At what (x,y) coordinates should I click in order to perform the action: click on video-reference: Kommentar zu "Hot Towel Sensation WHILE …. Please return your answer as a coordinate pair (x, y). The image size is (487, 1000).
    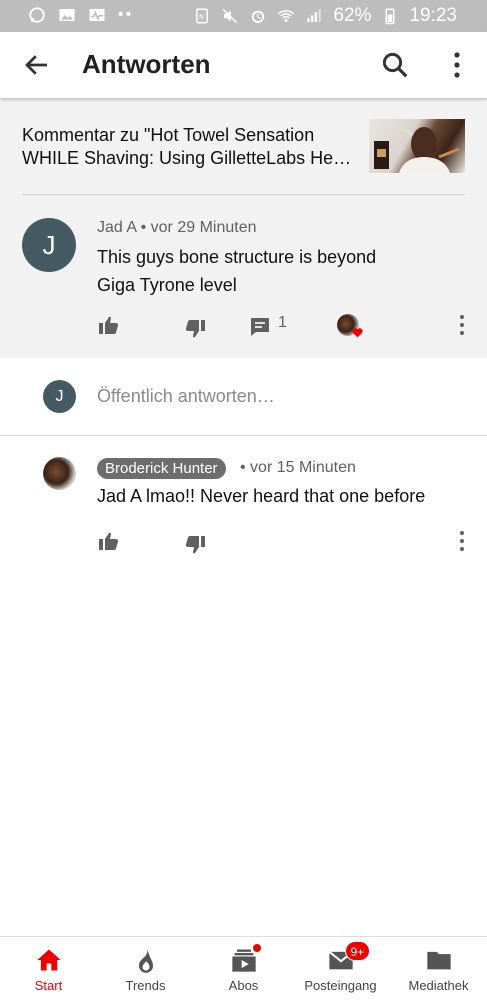
    Looking at the image, I should click on (192, 147).